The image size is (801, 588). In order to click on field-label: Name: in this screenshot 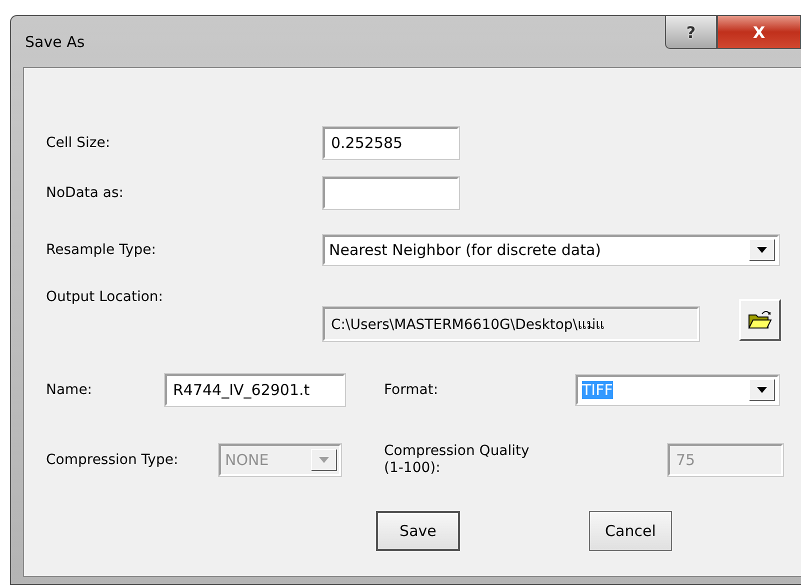, I will do `click(70, 390)`.